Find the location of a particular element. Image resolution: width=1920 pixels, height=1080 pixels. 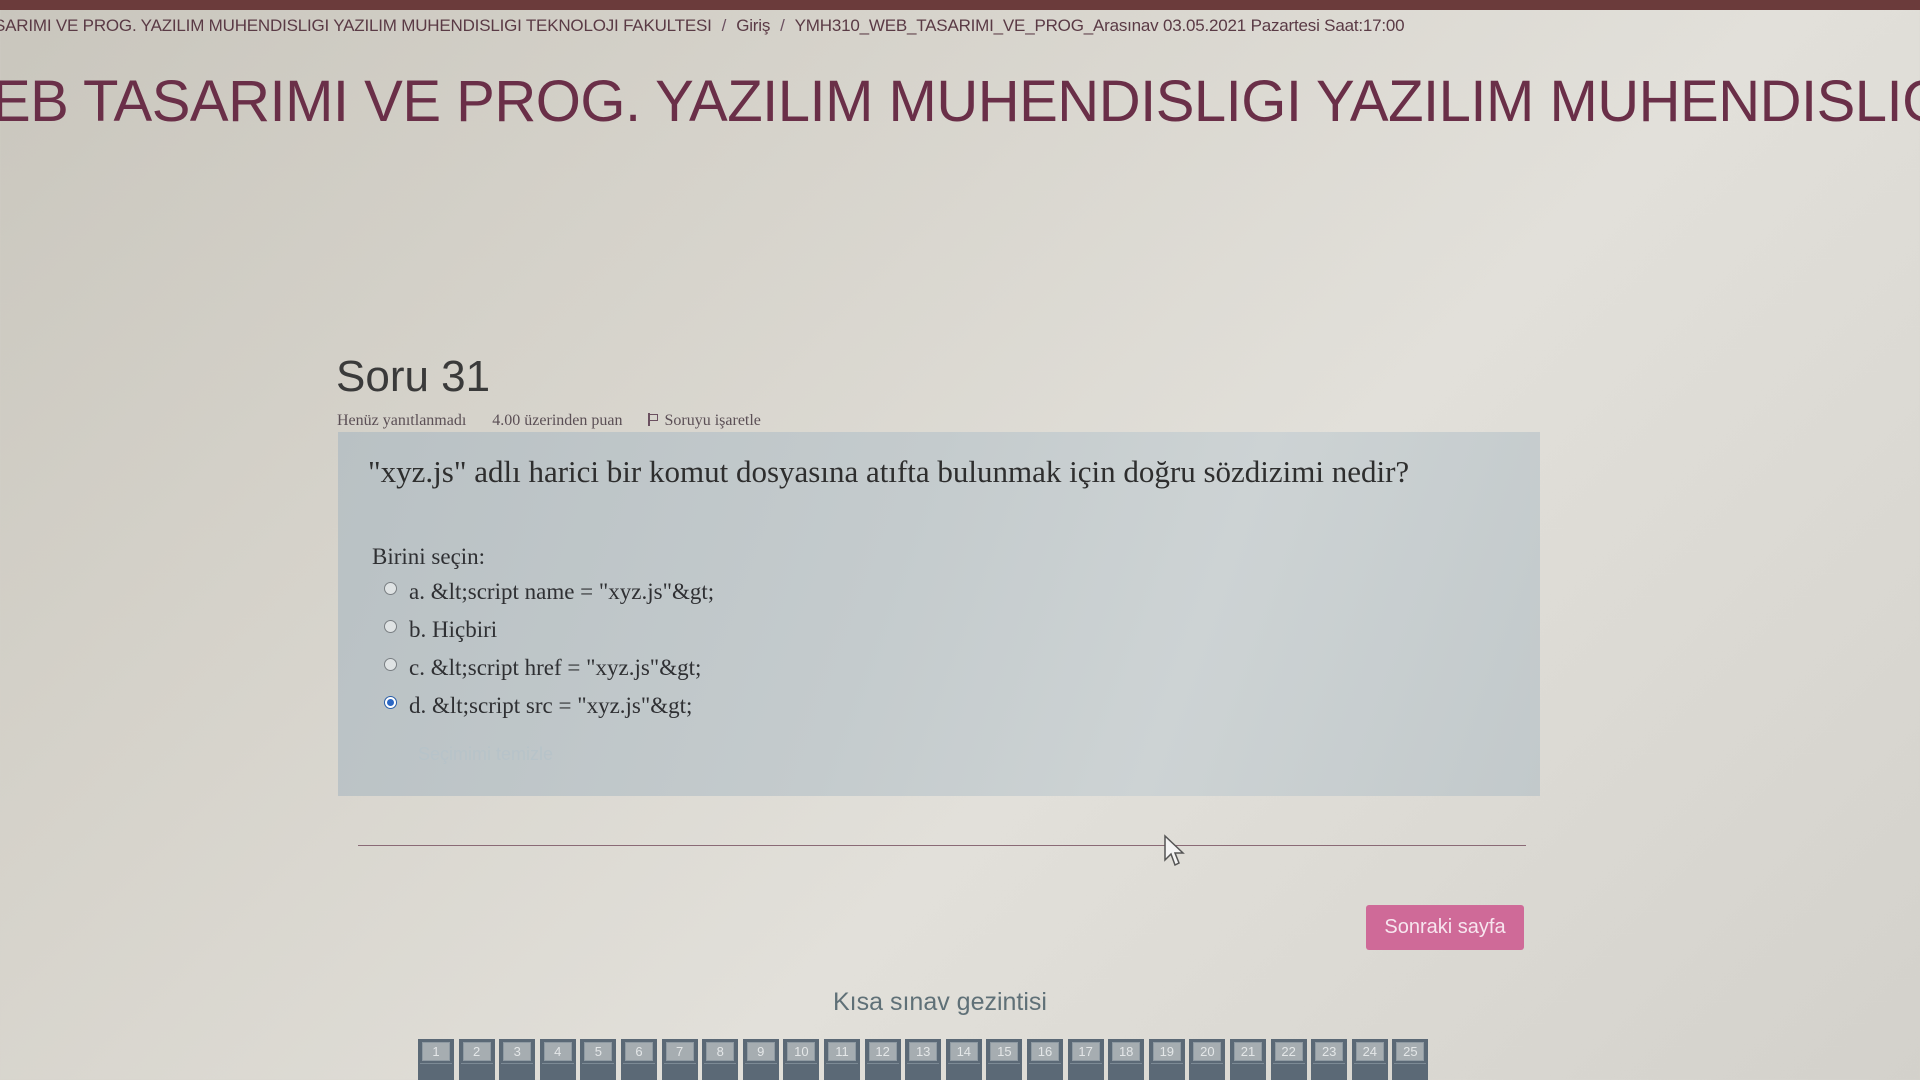

quiz-nav-page-8: 8 is located at coordinates (720, 1059).